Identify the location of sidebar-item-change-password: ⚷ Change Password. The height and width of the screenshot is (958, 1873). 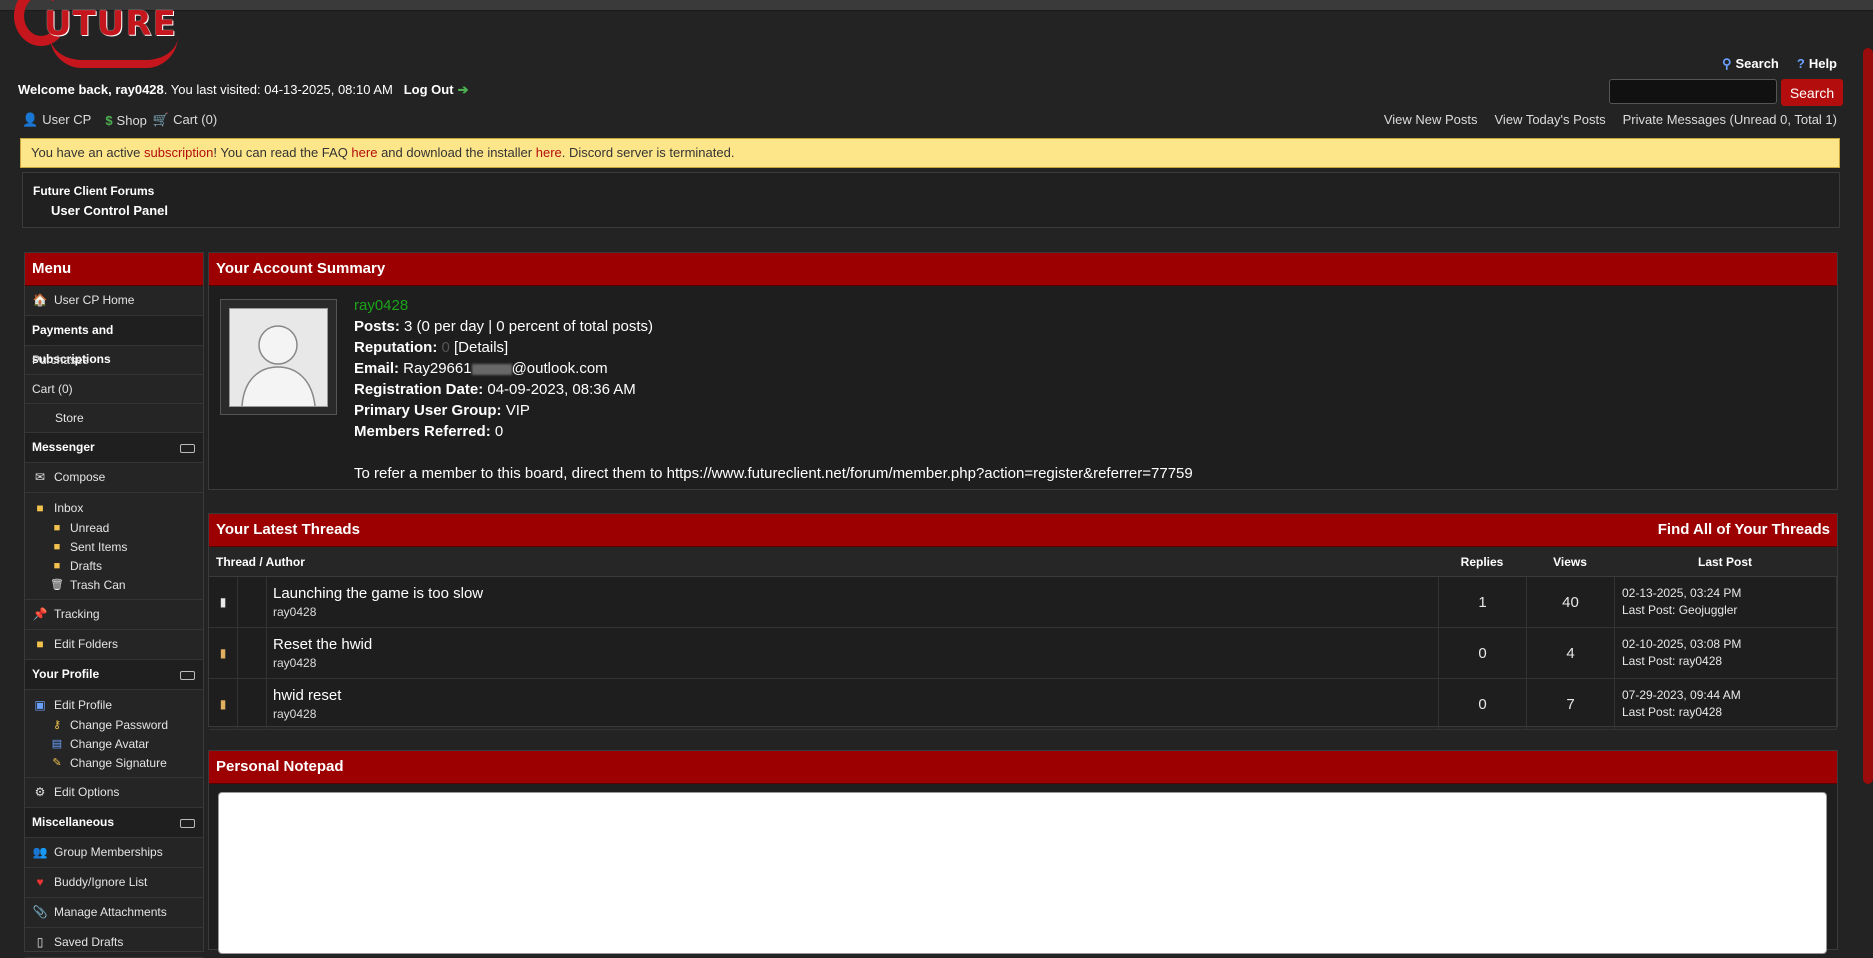
(114, 725).